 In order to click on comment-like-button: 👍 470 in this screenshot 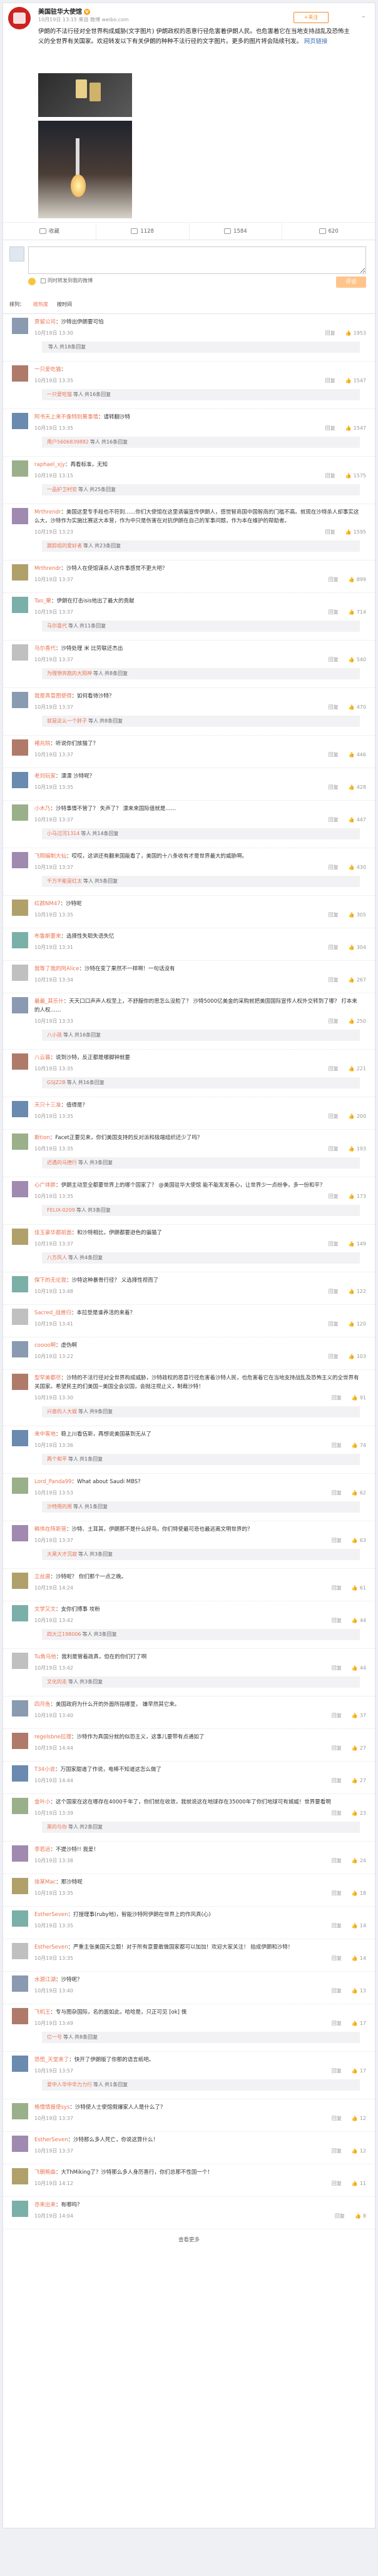, I will do `click(357, 707)`.